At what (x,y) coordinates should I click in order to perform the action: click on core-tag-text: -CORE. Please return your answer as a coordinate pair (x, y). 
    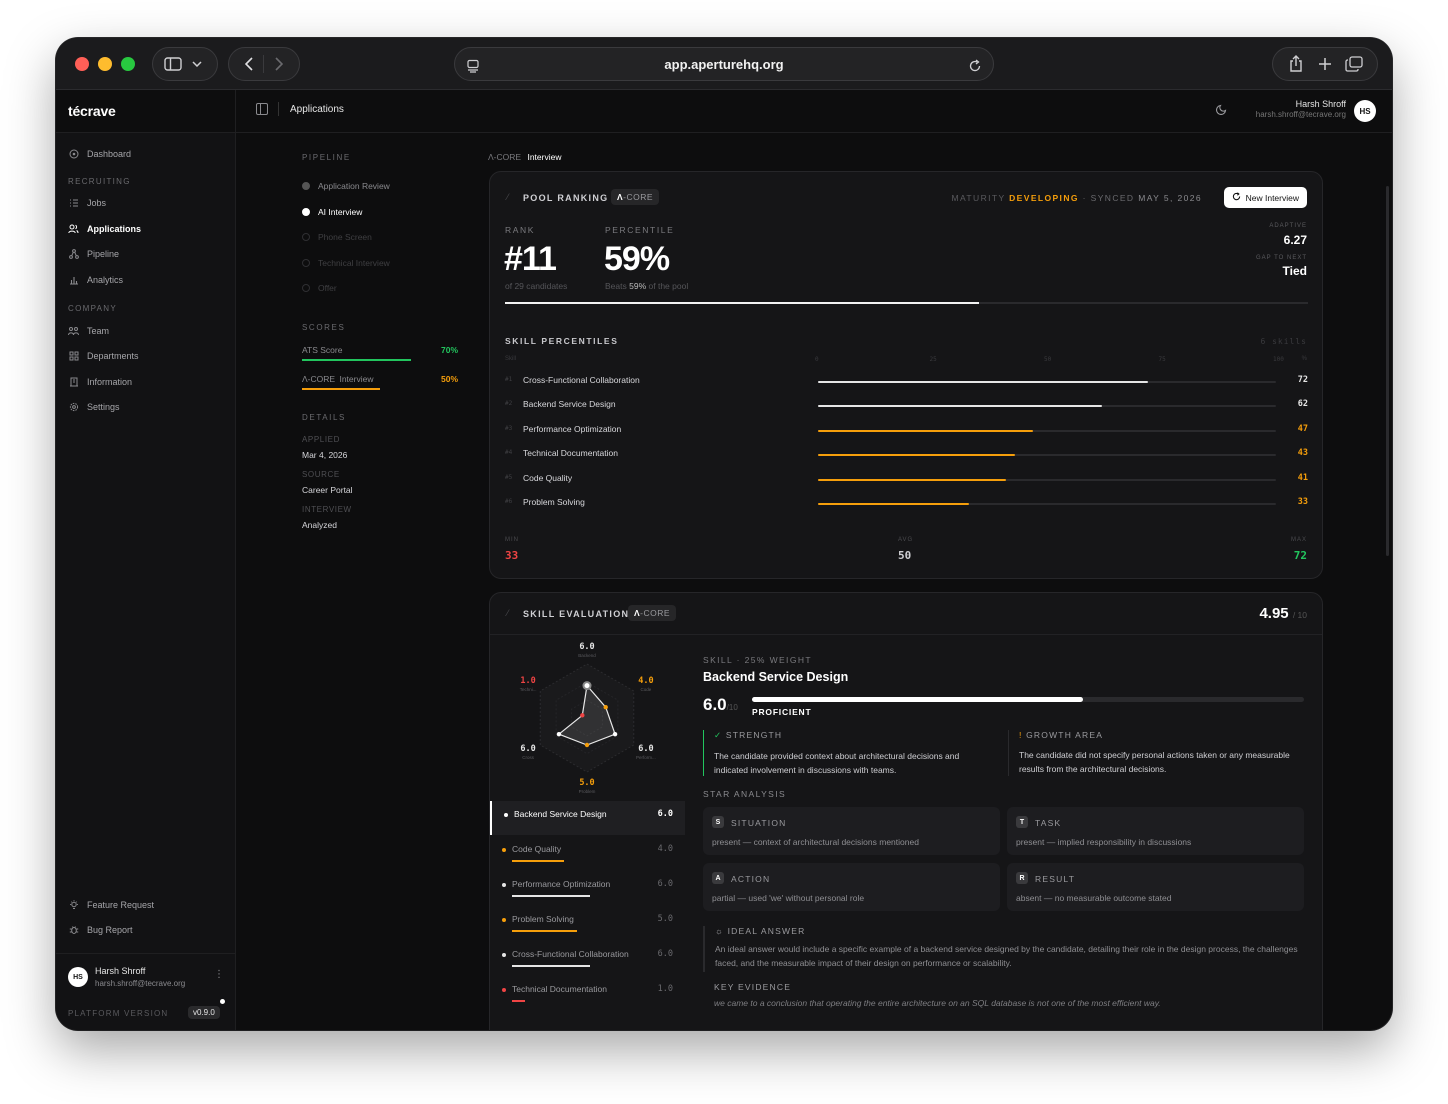
    Looking at the image, I should click on (638, 197).